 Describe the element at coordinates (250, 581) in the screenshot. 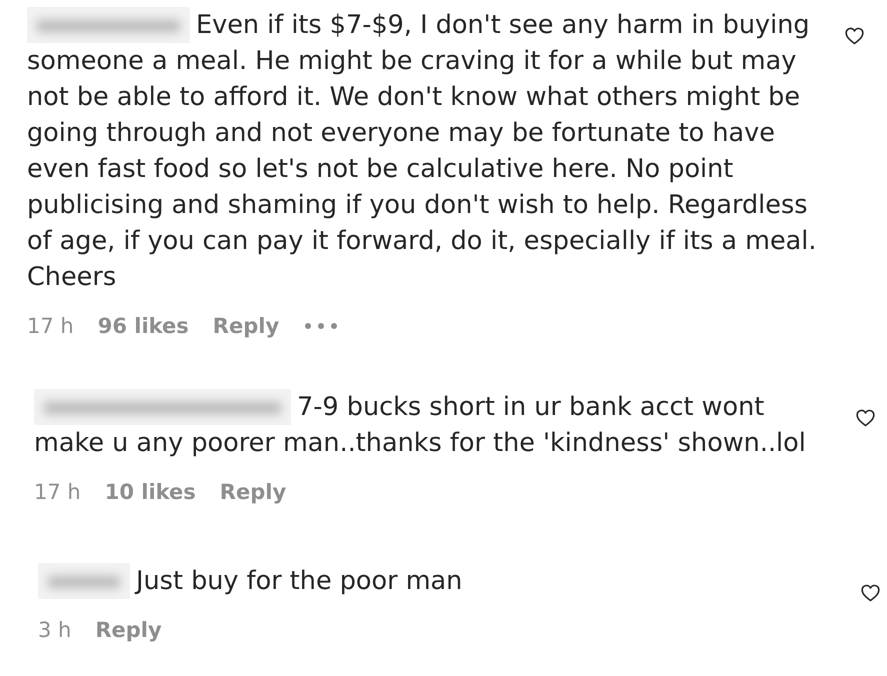

I see `comment-text: Just buy for the poor man` at that location.